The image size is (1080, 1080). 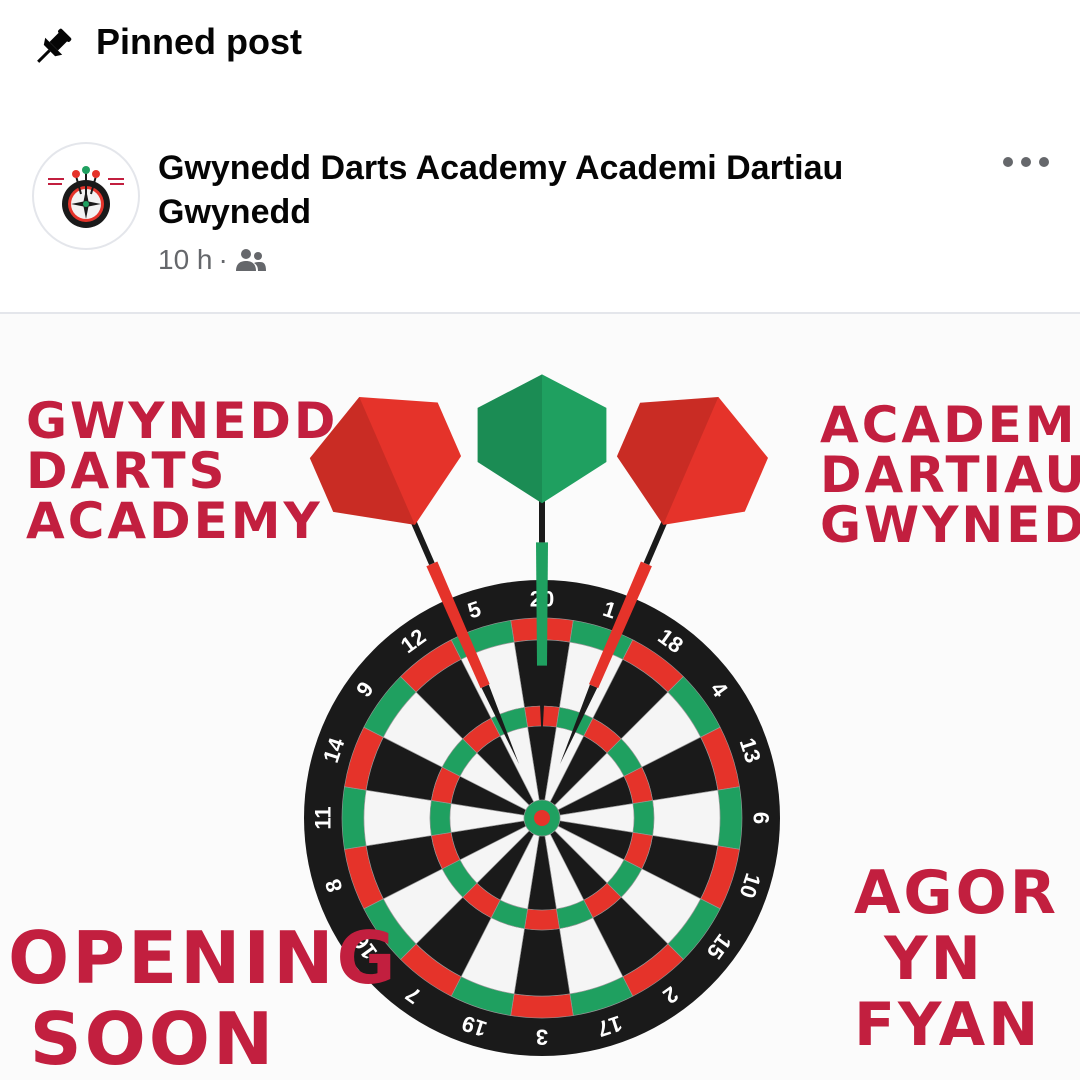 What do you see at coordinates (542, 818) in the screenshot?
I see `bullseye` at bounding box center [542, 818].